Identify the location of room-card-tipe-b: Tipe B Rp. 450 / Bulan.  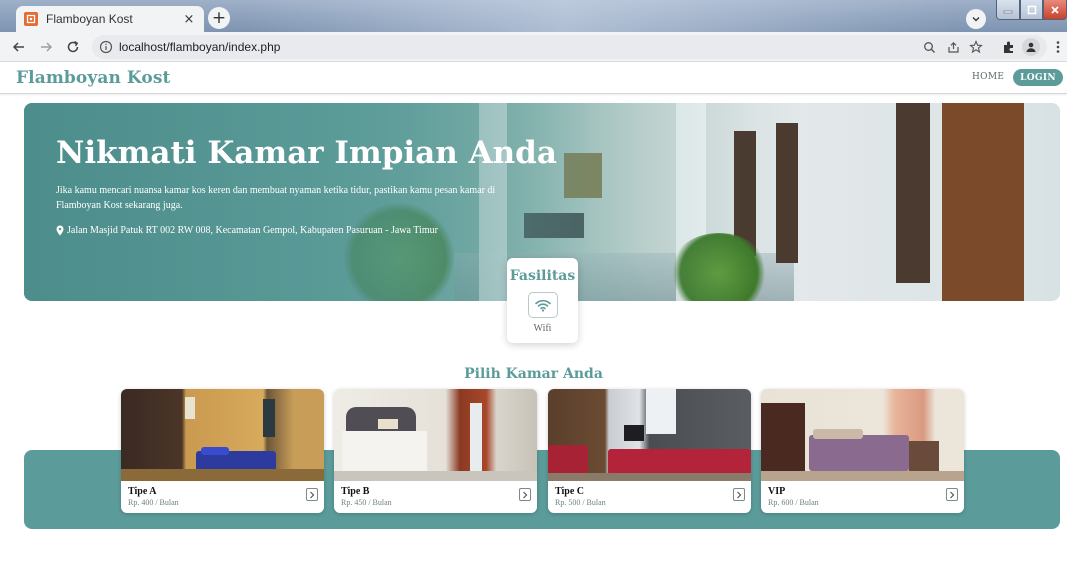
(435, 451).